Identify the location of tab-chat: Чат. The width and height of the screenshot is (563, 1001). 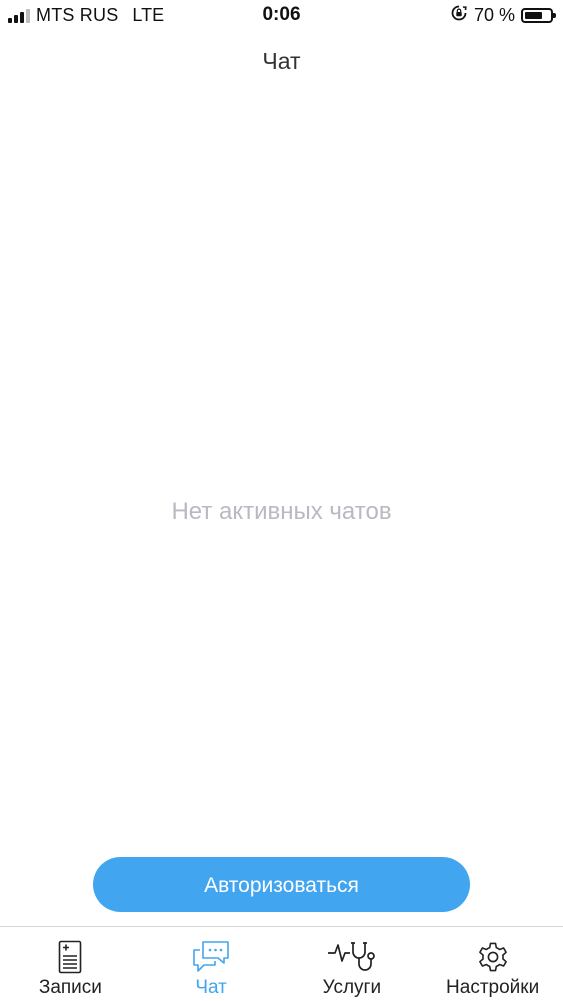
(211, 964).